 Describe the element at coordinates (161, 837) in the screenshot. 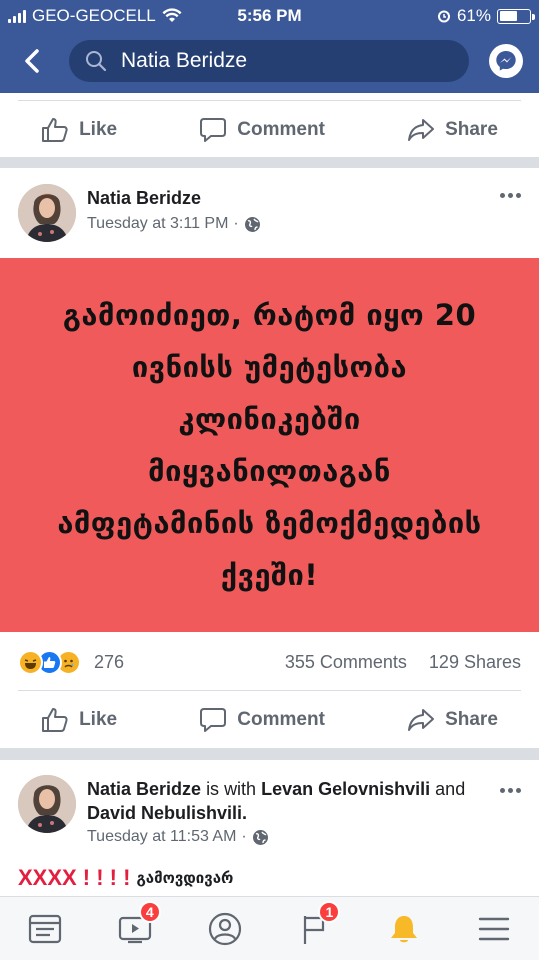

I see `timestamp: Tuesday at 11:53 AM` at that location.